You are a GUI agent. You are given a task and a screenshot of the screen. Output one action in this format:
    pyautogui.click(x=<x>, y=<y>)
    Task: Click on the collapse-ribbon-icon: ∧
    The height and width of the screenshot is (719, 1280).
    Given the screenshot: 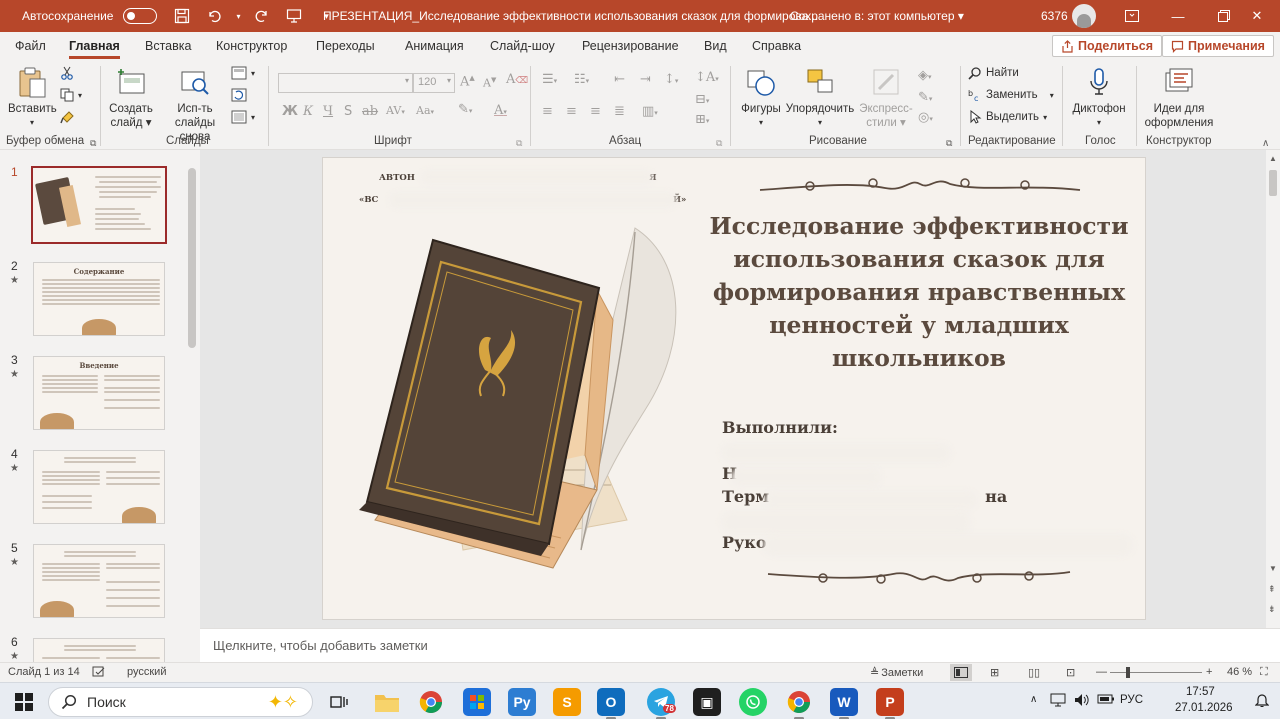 What is the action you would take?
    pyautogui.click(x=1265, y=143)
    